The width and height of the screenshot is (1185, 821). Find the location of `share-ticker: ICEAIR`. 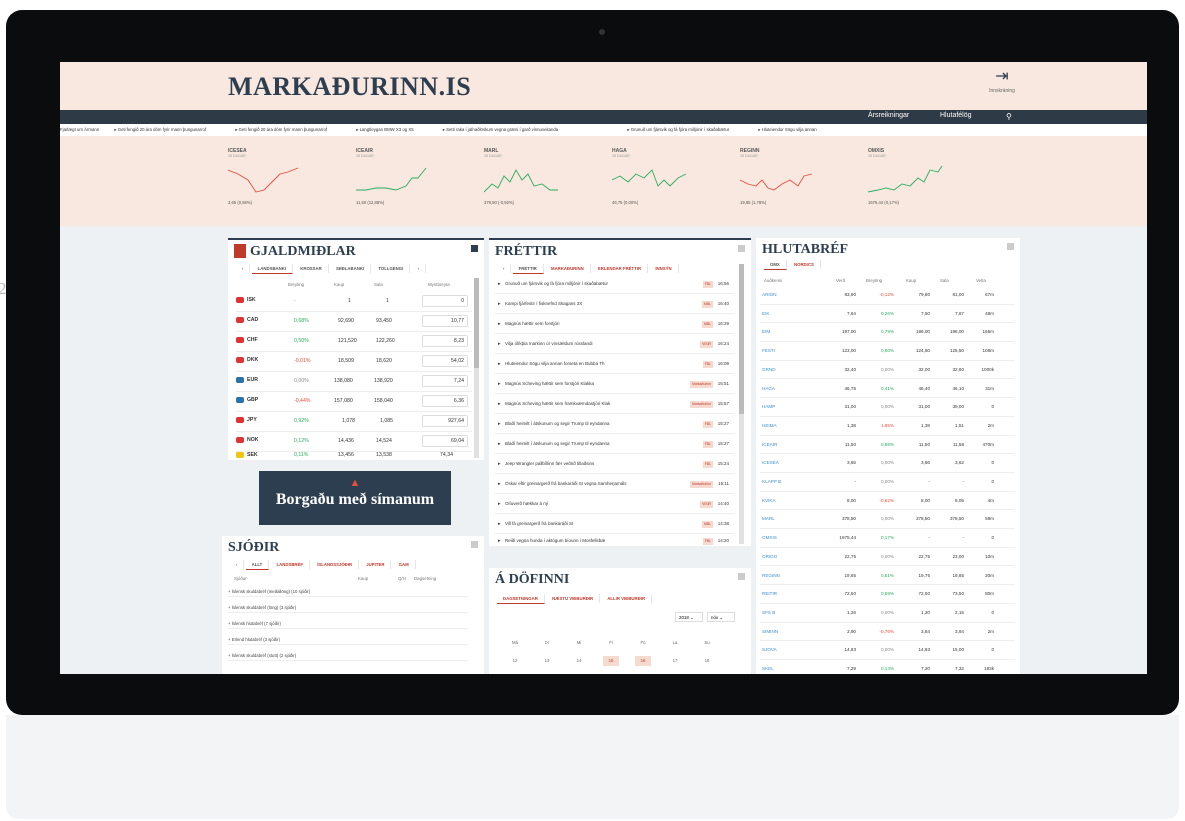

share-ticker: ICEAIR is located at coordinates (769, 445).